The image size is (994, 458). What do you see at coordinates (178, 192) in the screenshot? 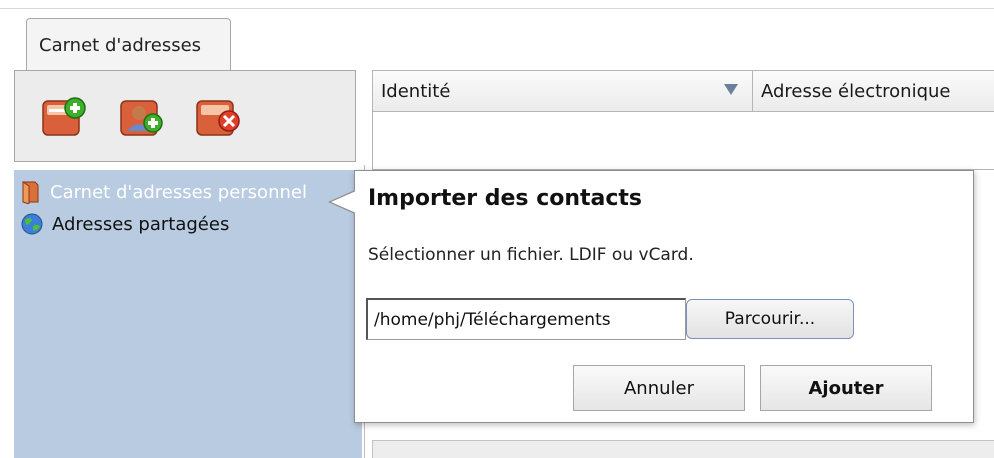
I see `address-book-label: Carnet d'adresses personnel` at bounding box center [178, 192].